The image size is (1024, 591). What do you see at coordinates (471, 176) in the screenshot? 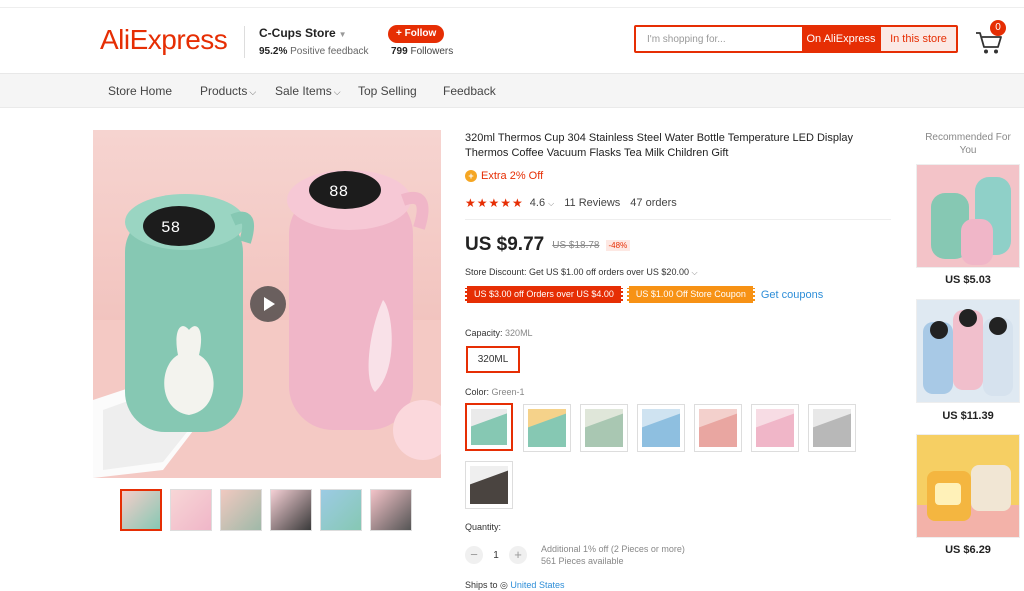
I see `coin-icon: +` at bounding box center [471, 176].